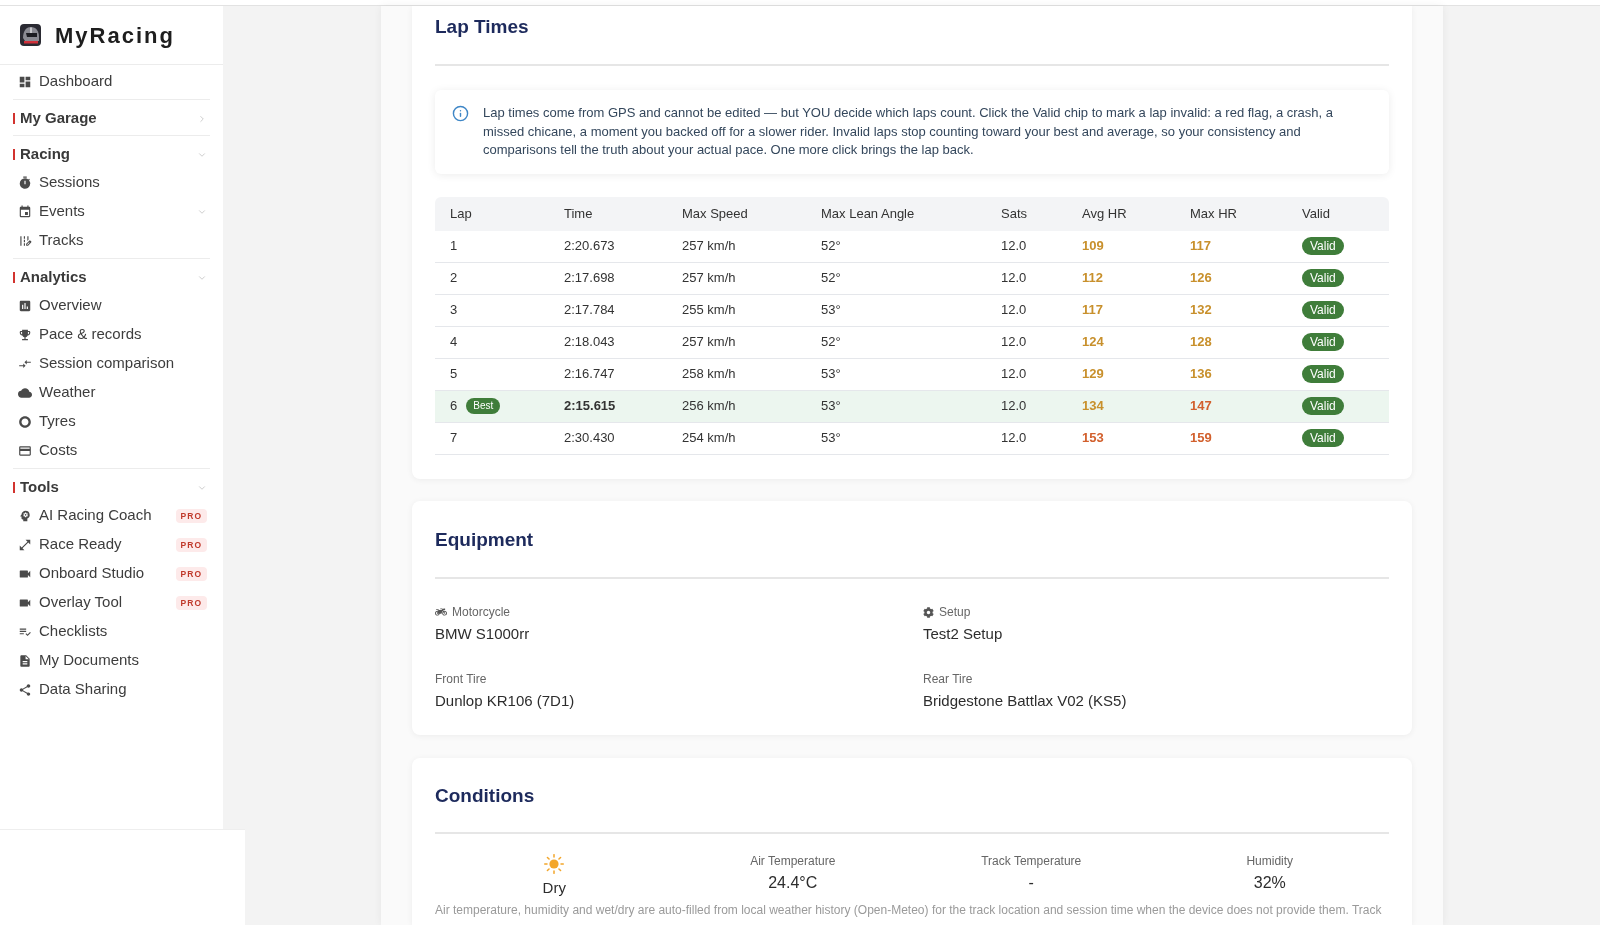  Describe the element at coordinates (590, 438) in the screenshot. I see `table-cell-text: 2:30.430` at that location.